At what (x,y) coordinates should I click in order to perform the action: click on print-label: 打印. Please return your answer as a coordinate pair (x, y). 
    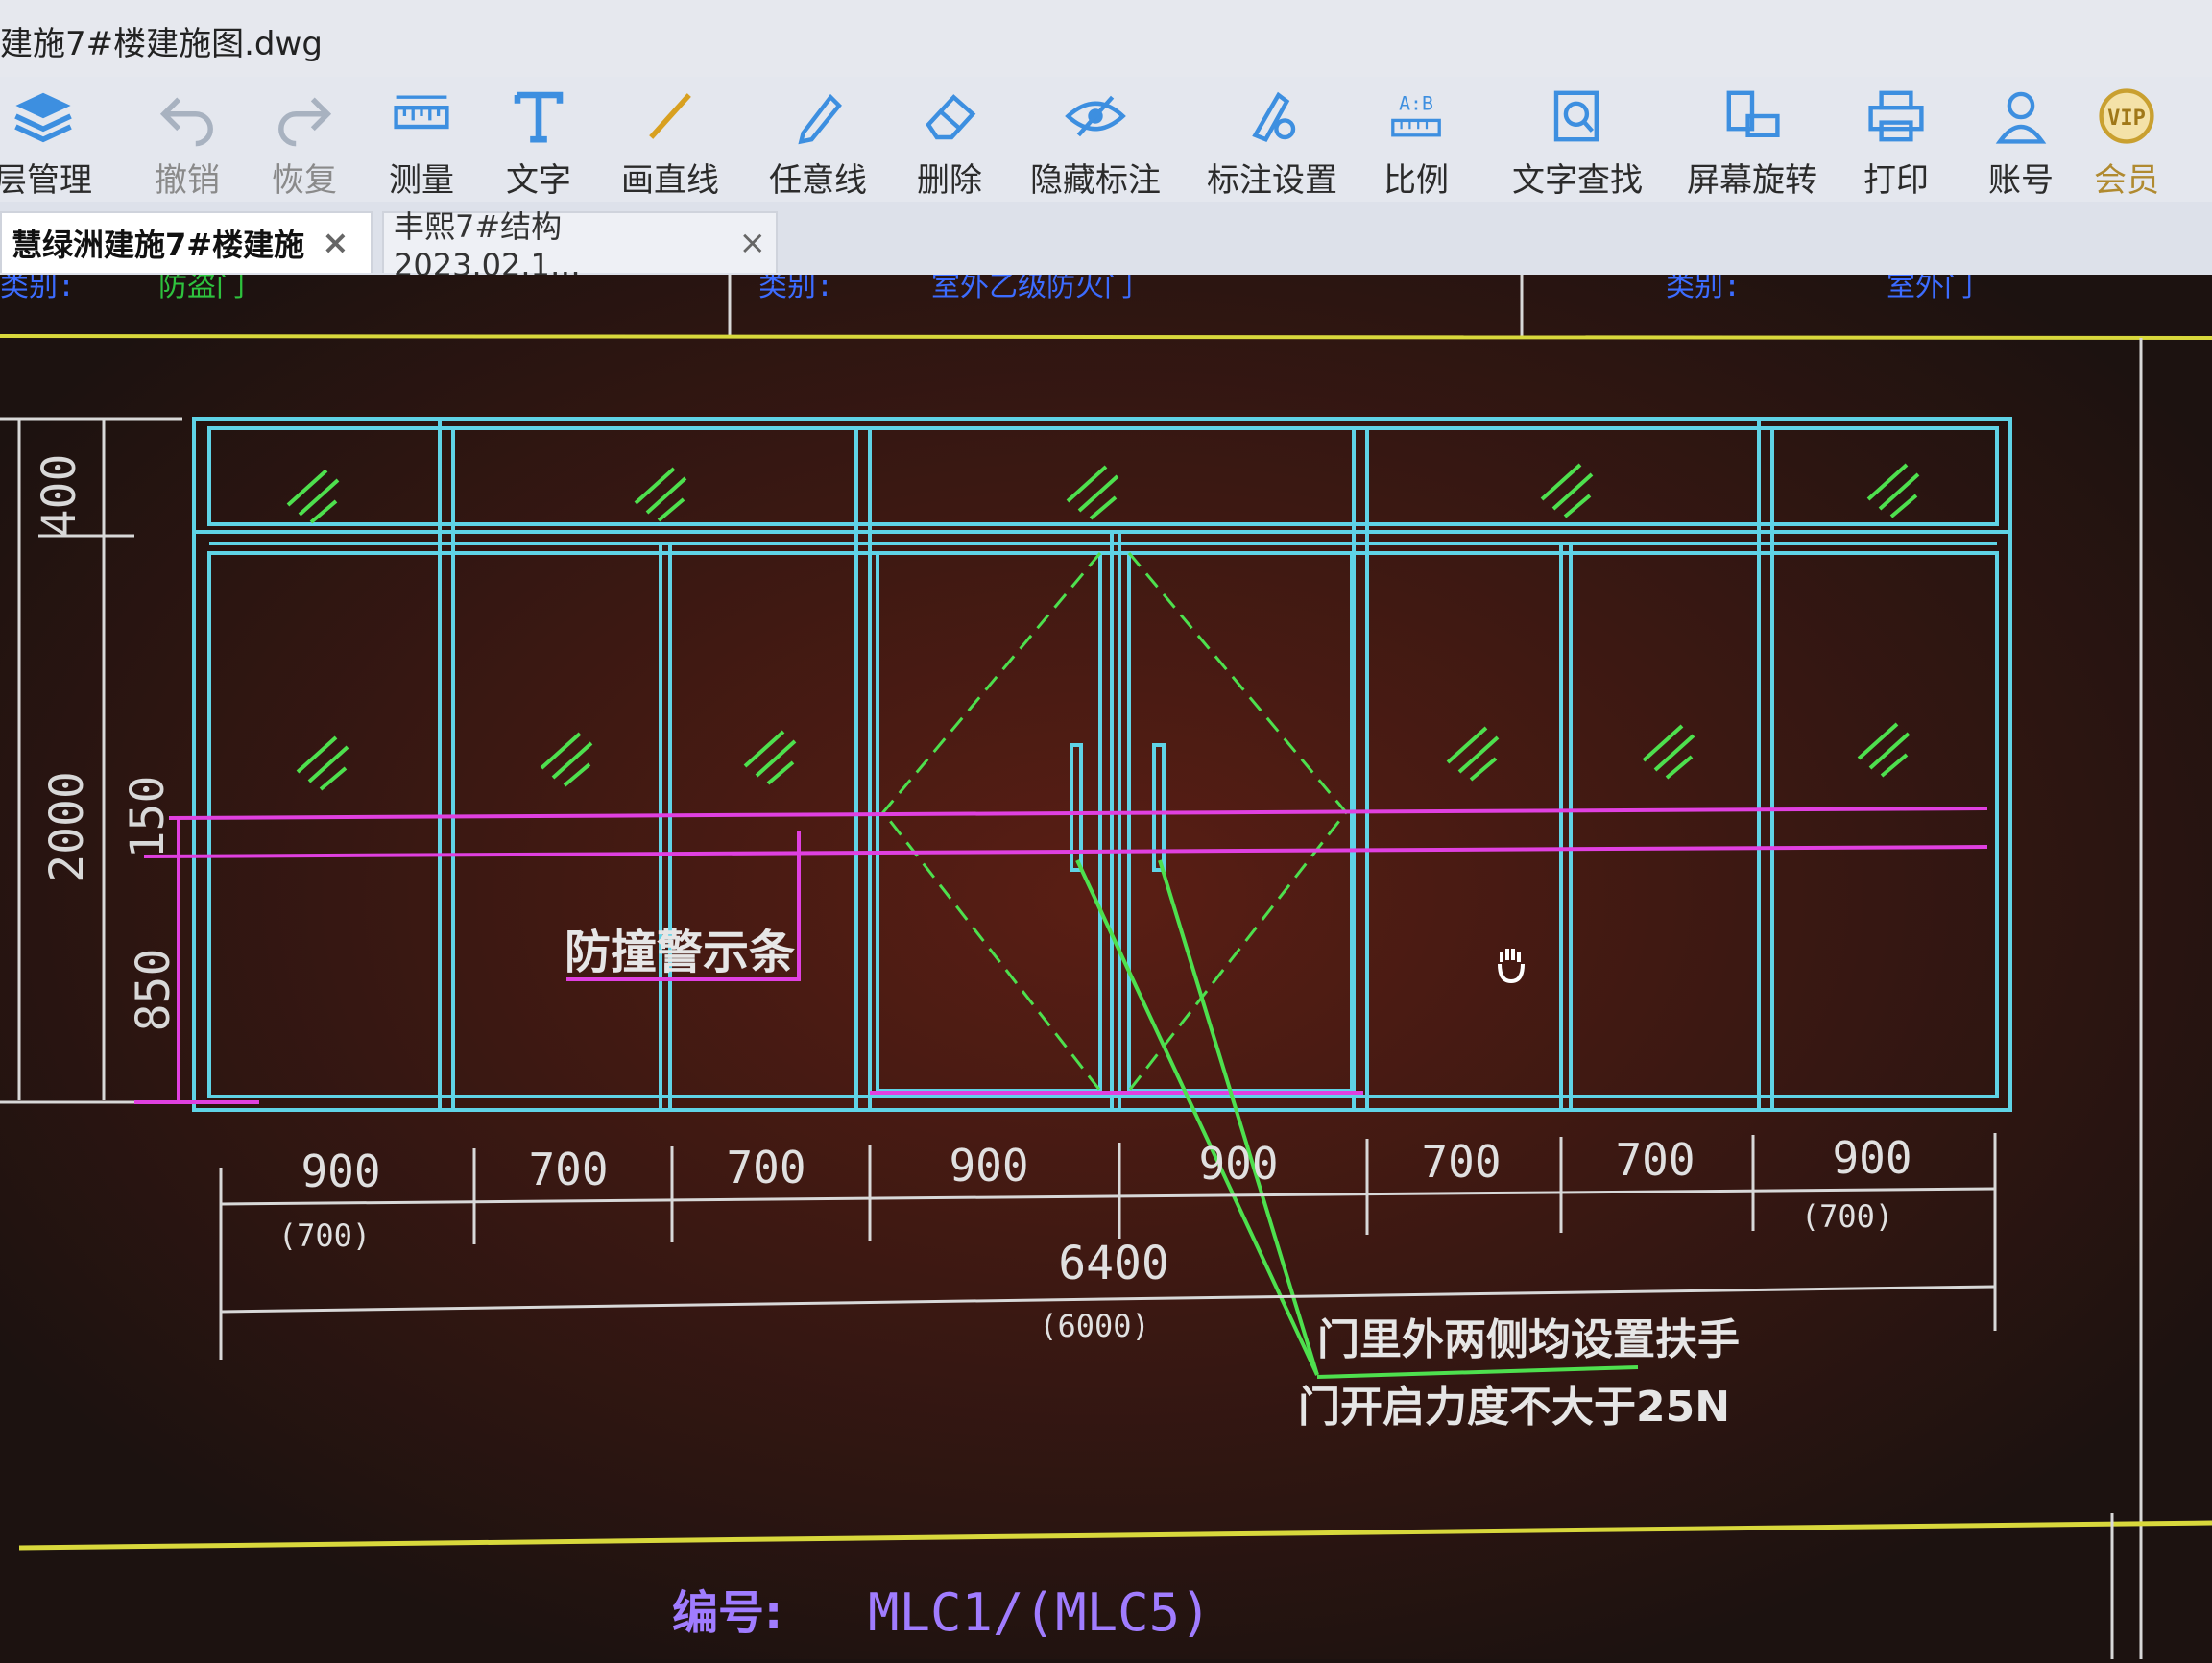
    Looking at the image, I should click on (1896, 180).